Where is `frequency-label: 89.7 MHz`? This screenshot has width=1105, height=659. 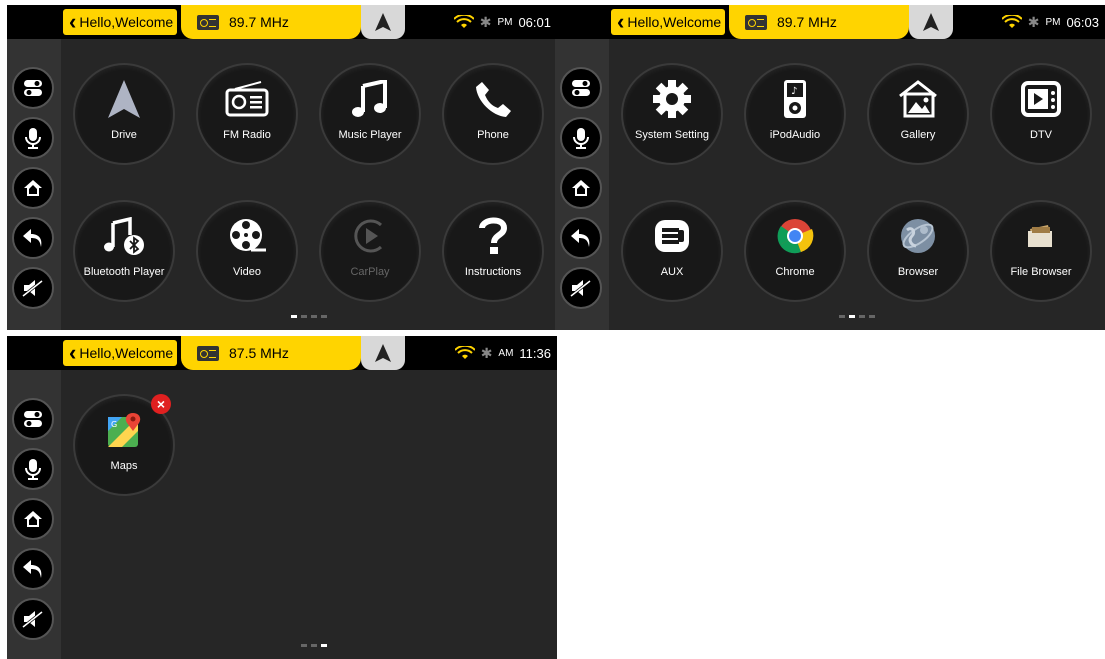 frequency-label: 89.7 MHz is located at coordinates (807, 22).